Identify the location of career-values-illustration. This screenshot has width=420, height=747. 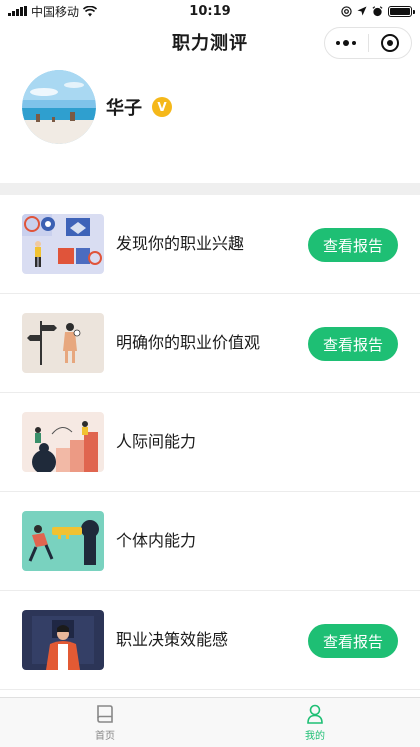
(63, 343).